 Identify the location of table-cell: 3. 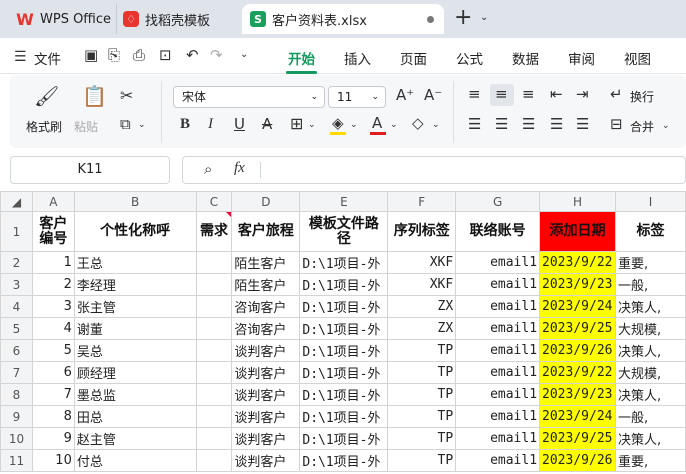
(53, 306).